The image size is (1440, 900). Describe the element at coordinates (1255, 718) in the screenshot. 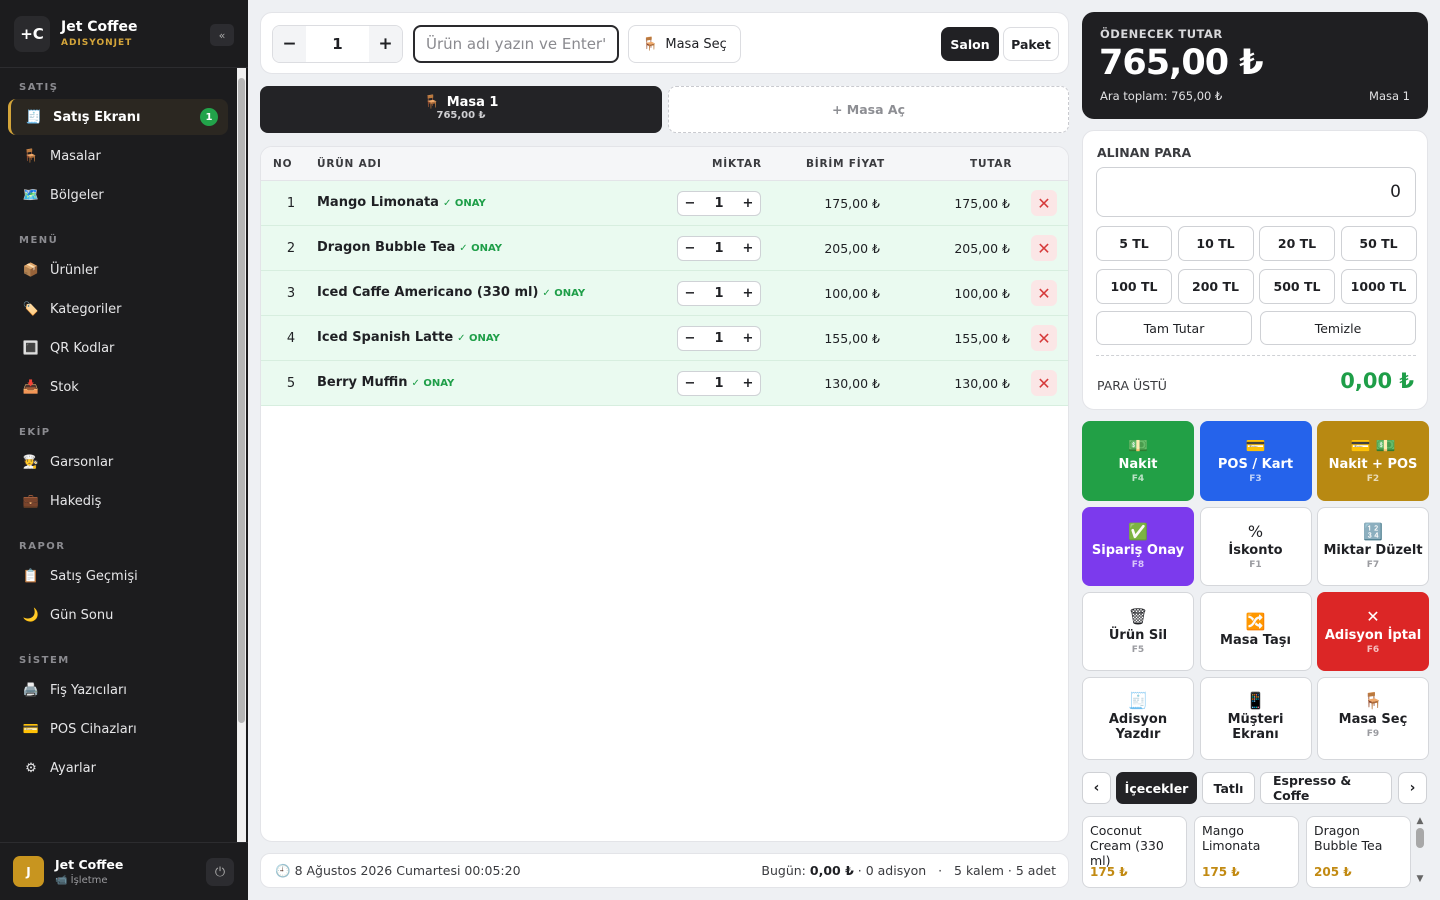

I see `customer-screen-button: 📱 Müşteri Ekranı` at that location.